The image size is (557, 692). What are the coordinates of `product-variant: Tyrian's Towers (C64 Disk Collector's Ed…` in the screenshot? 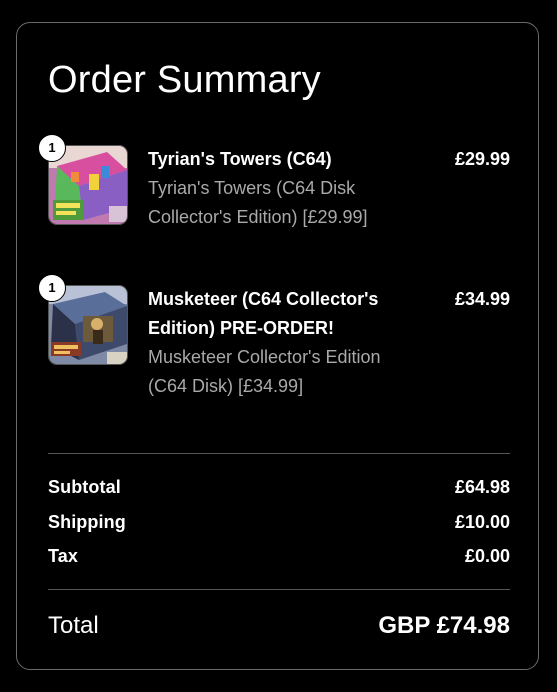 It's located at (258, 202).